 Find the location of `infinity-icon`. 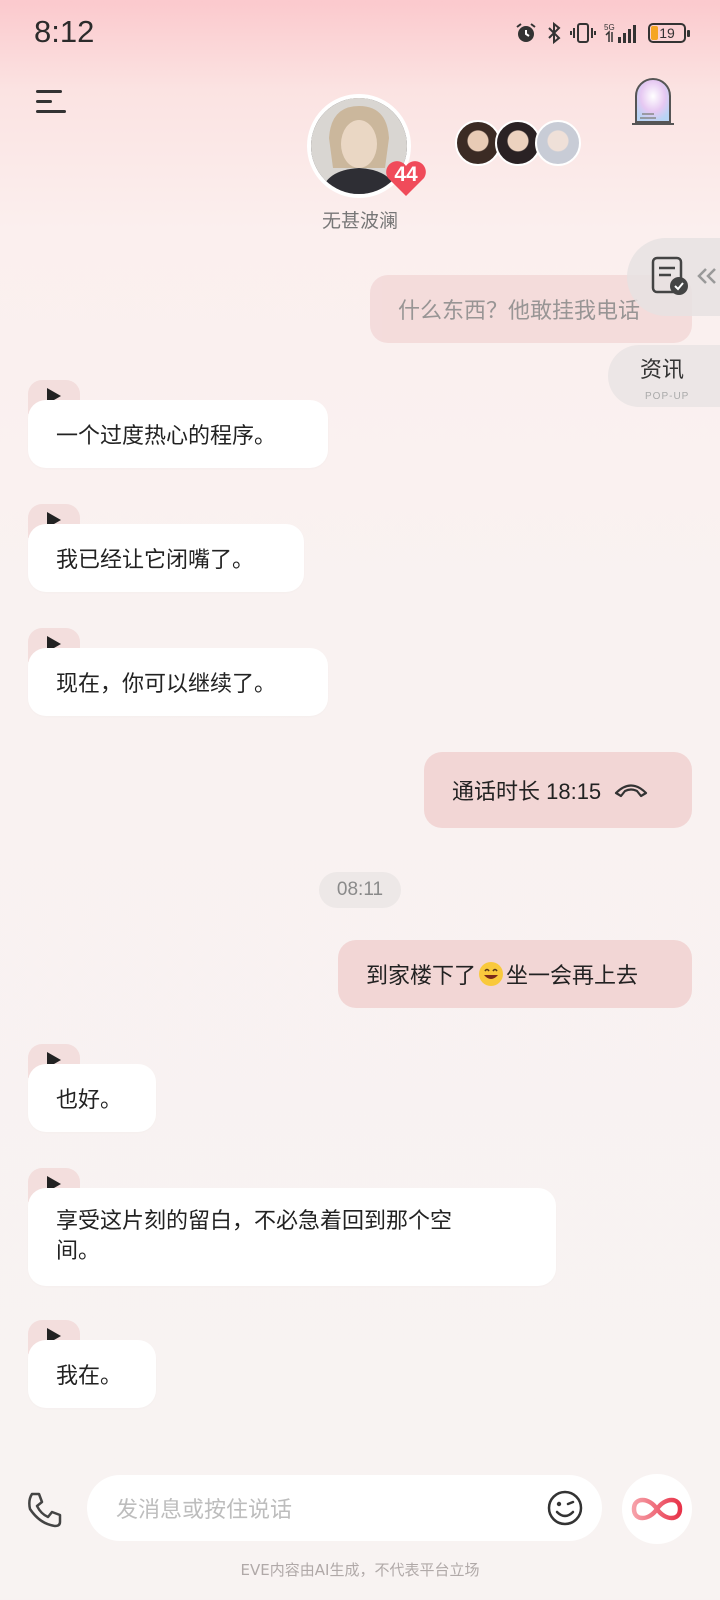

infinity-icon is located at coordinates (657, 1509).